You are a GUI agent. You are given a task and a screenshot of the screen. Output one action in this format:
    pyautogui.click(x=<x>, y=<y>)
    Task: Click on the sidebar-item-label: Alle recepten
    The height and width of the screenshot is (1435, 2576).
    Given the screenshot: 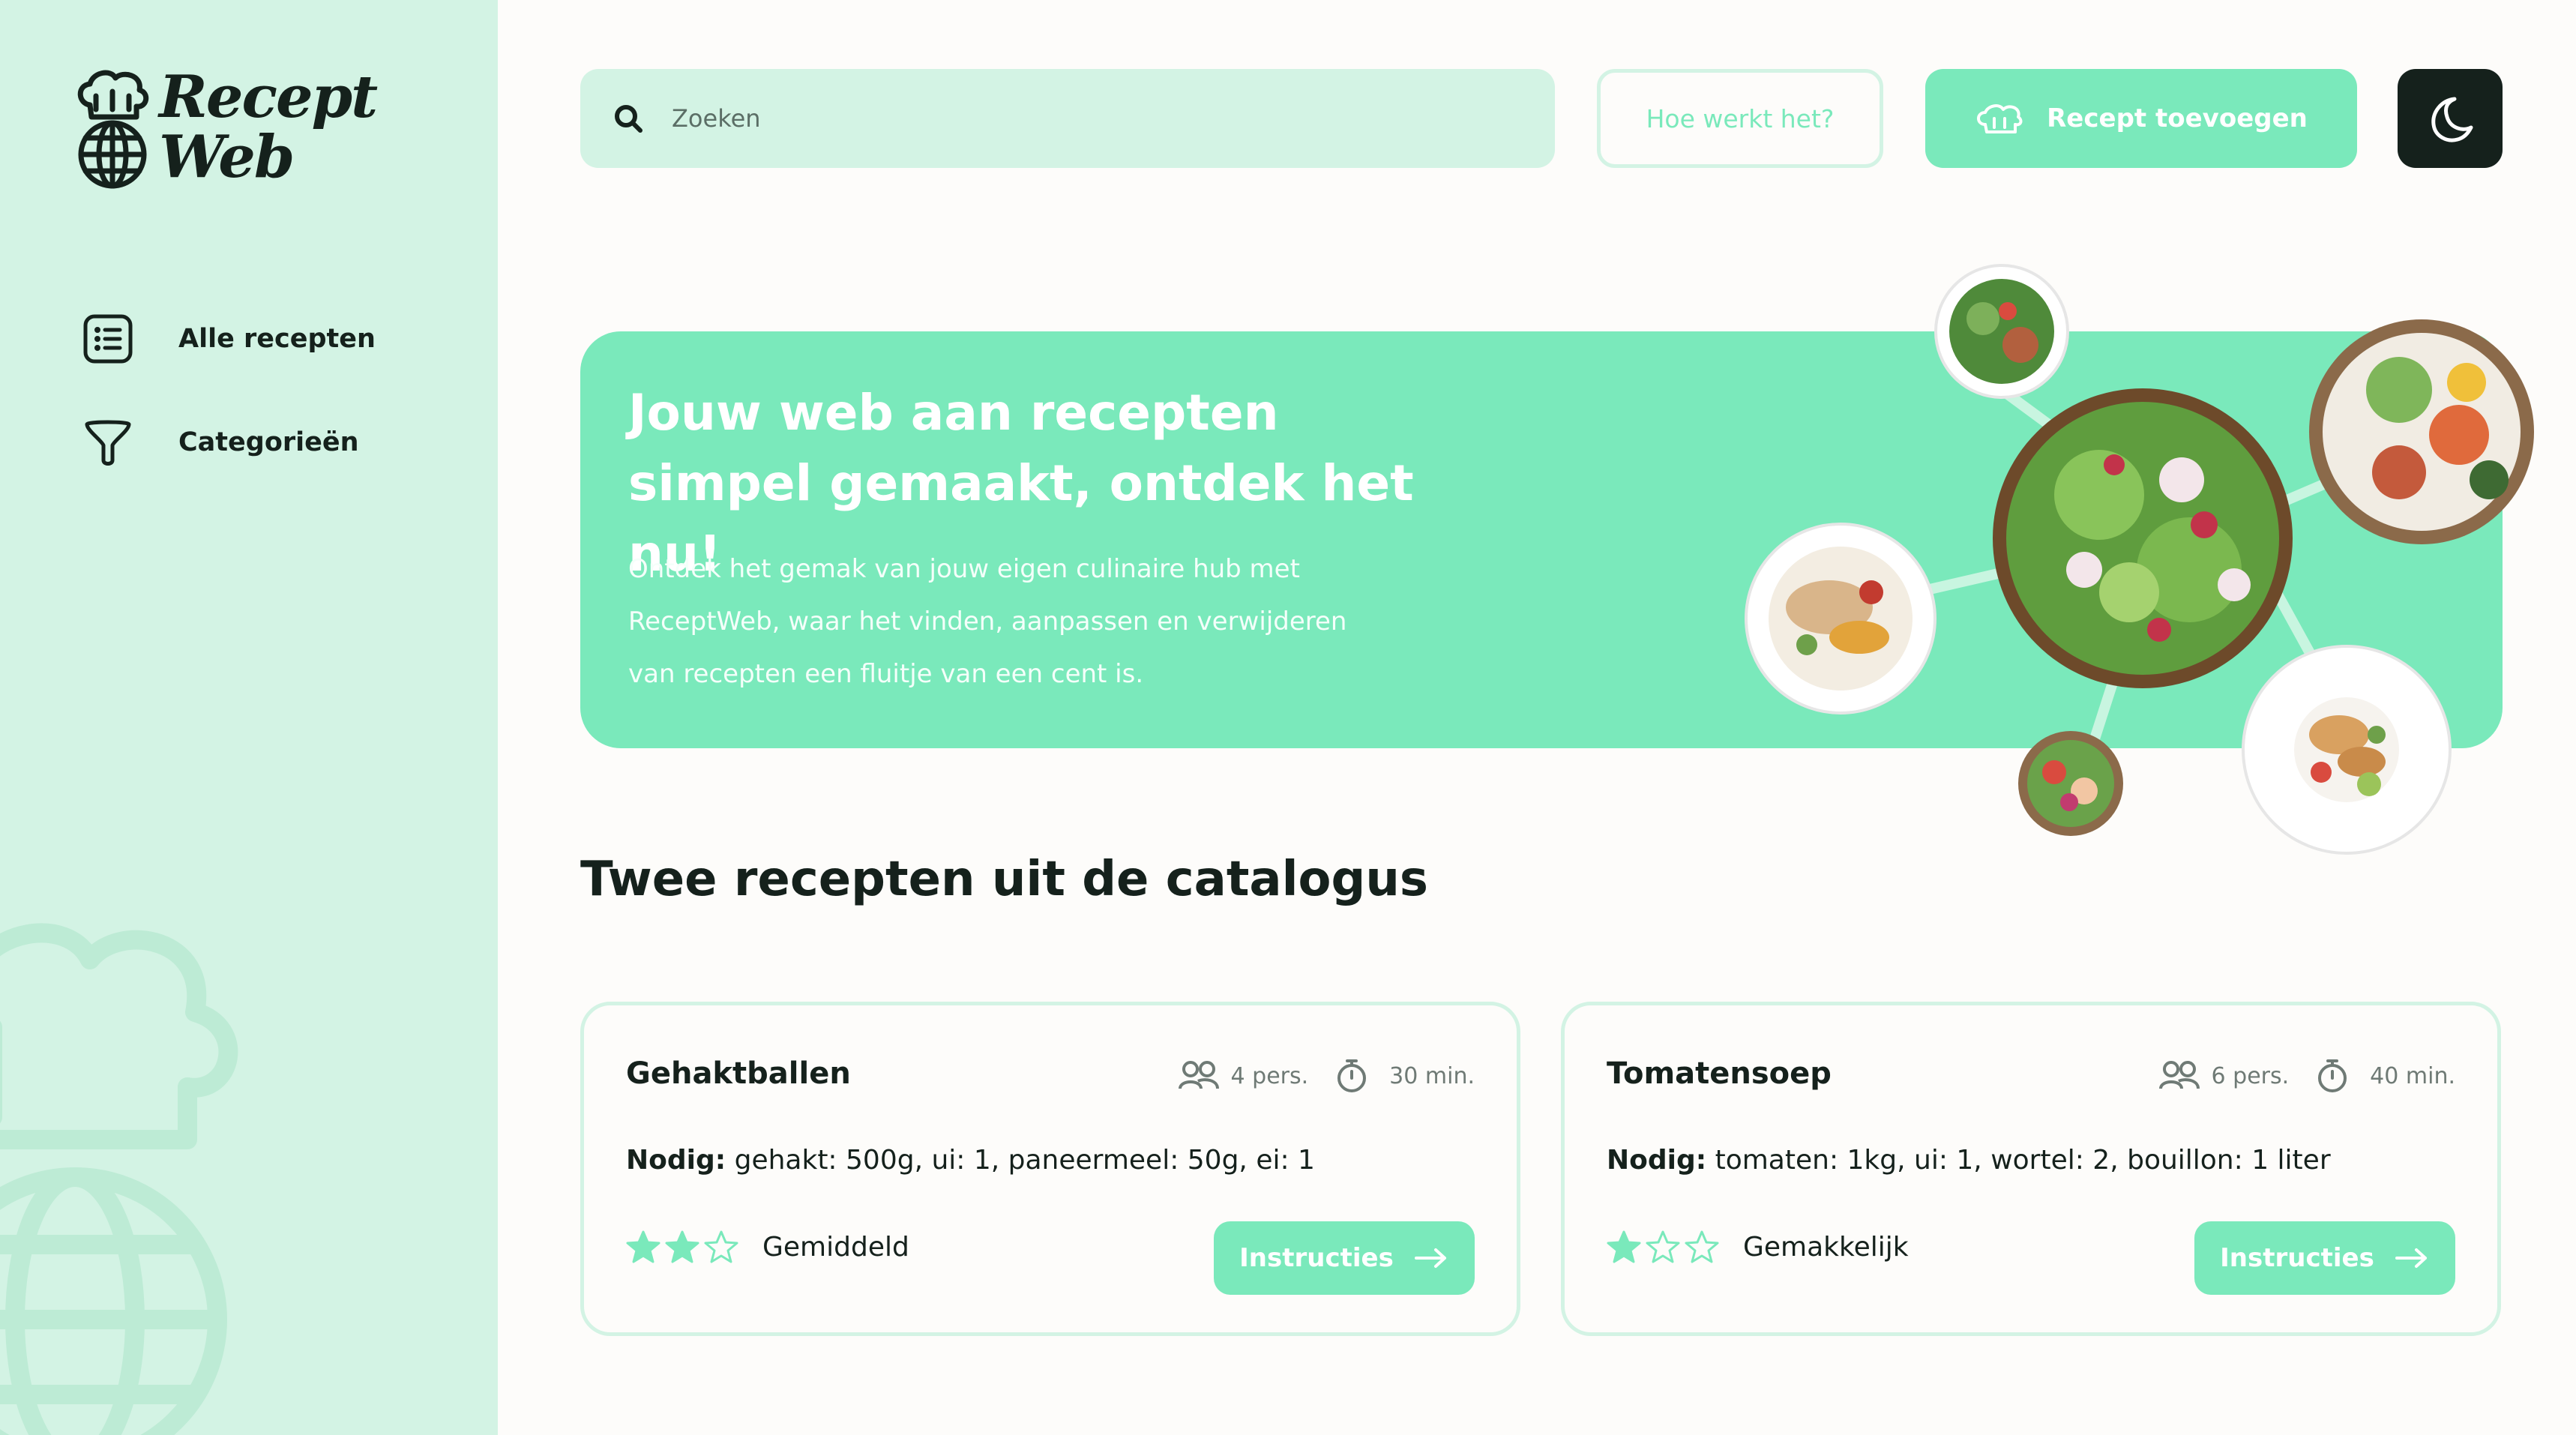 What is the action you would take?
    pyautogui.click(x=277, y=339)
    